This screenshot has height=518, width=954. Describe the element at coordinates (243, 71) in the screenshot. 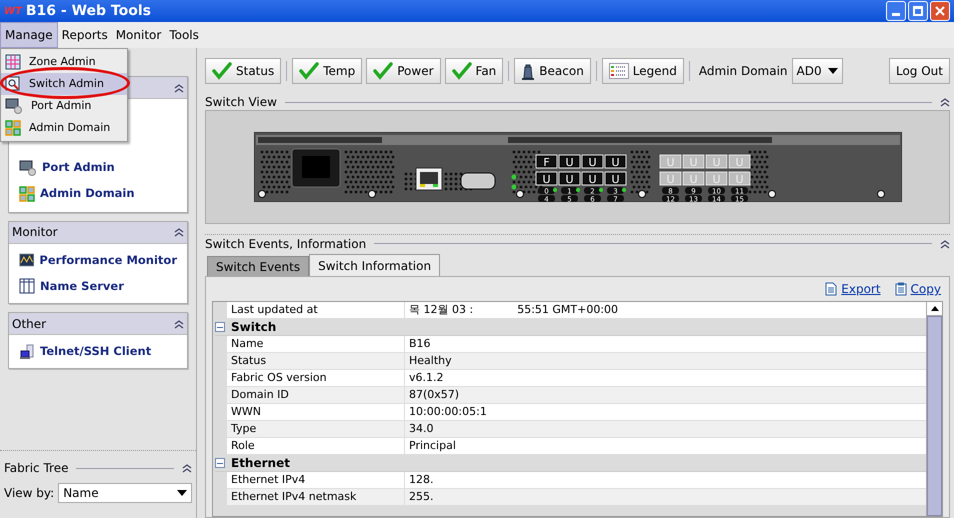

I see `toolbar-button: Status` at that location.